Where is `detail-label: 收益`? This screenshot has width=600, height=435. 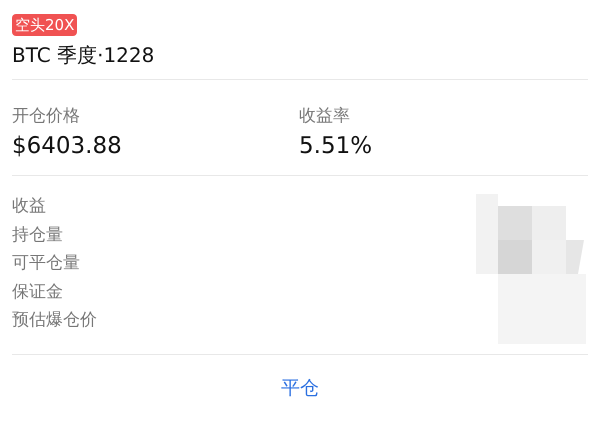 detail-label: 收益 is located at coordinates (29, 206).